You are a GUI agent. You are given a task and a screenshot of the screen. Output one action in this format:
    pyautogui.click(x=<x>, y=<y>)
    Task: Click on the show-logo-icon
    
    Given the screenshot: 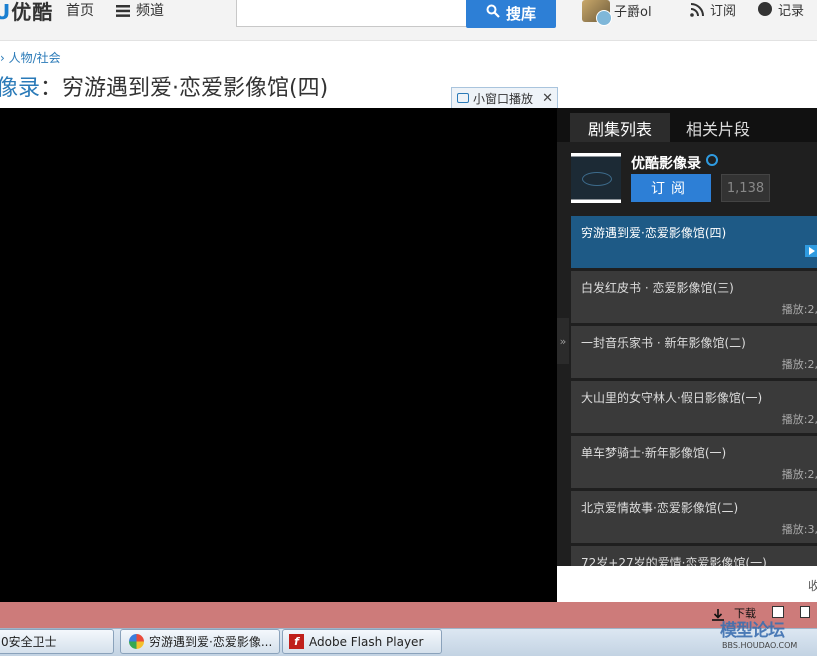 What is the action you would take?
    pyautogui.click(x=597, y=179)
    